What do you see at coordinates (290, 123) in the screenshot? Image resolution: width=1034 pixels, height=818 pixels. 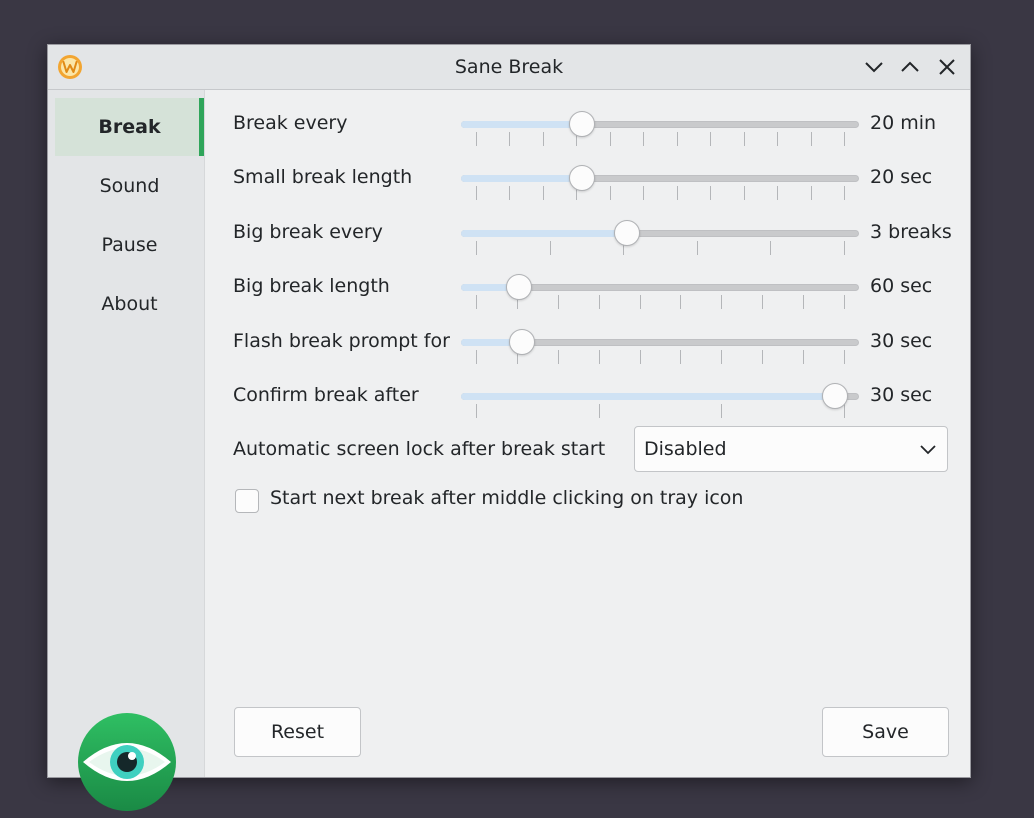 I see `slider-label: Break every` at bounding box center [290, 123].